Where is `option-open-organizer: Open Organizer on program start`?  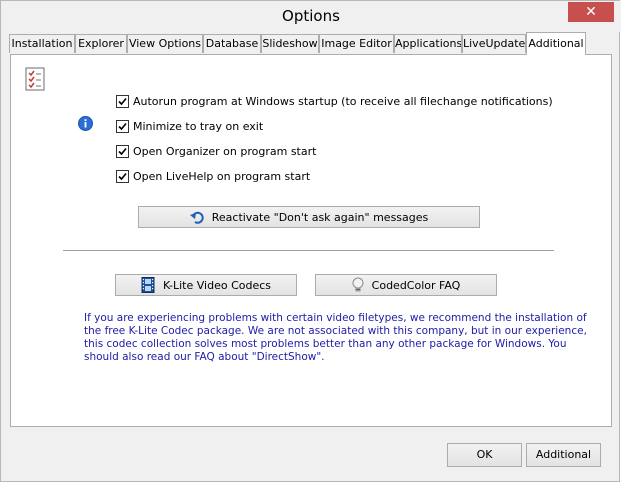
option-open-organizer: Open Organizer on program start is located at coordinates (216, 151).